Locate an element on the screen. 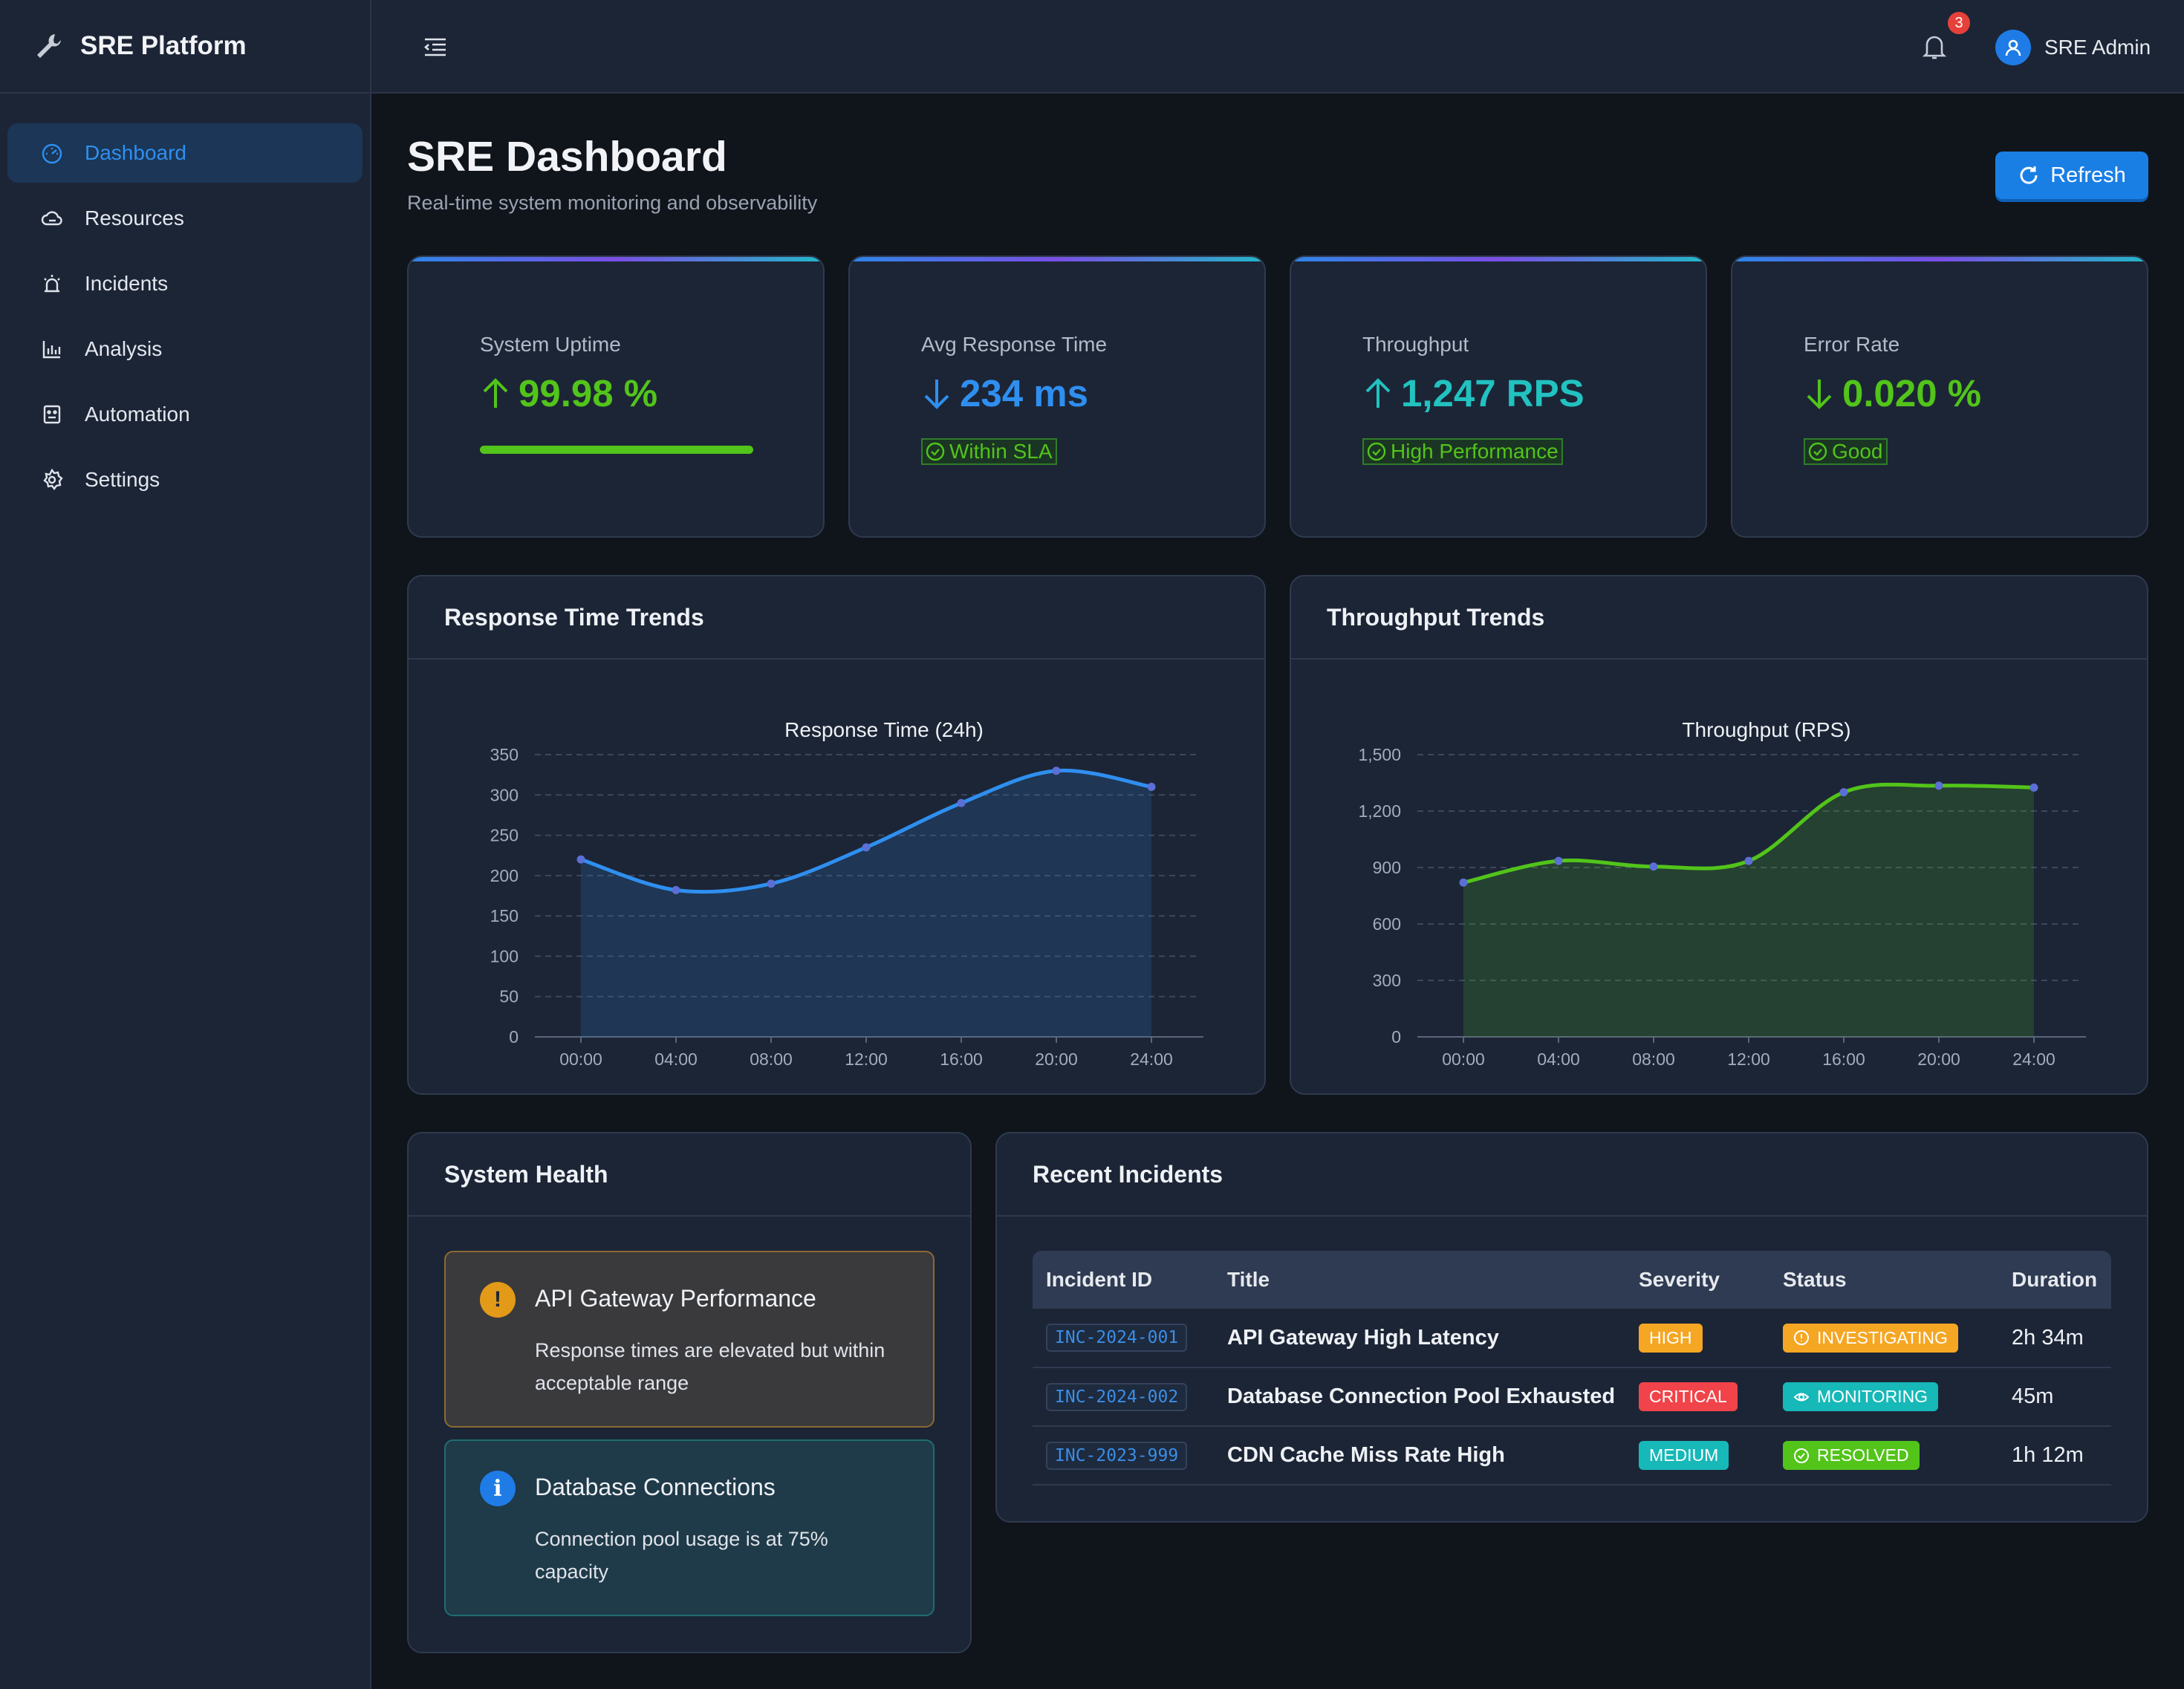  sidebar-item-label: Dashboard is located at coordinates (135, 152).